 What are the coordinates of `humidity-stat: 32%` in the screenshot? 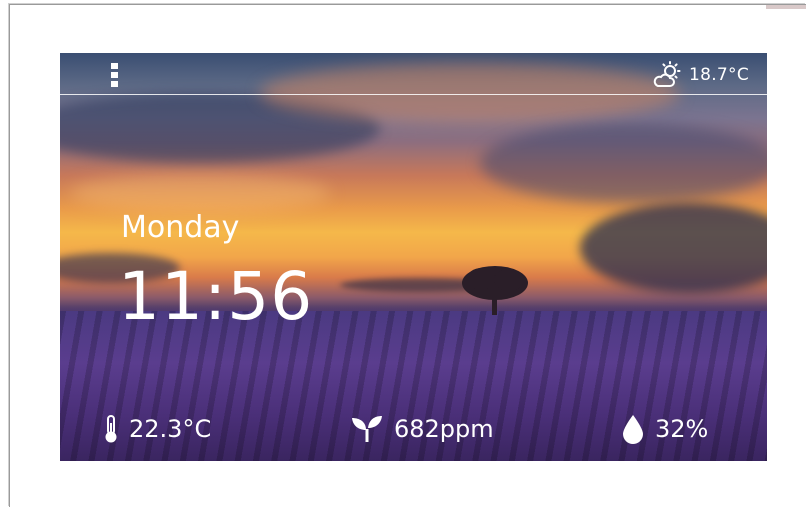 It's located at (664, 429).